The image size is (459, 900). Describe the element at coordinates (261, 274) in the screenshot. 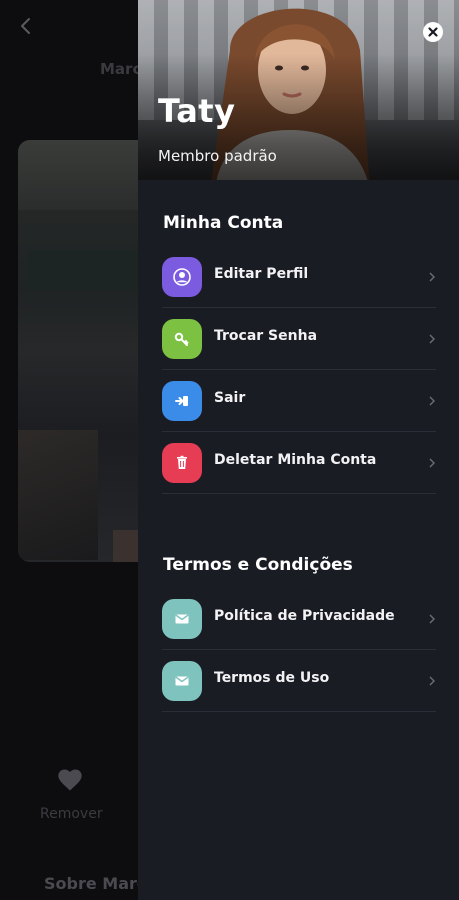

I see `menu-item-label: Editar Perfil` at that location.